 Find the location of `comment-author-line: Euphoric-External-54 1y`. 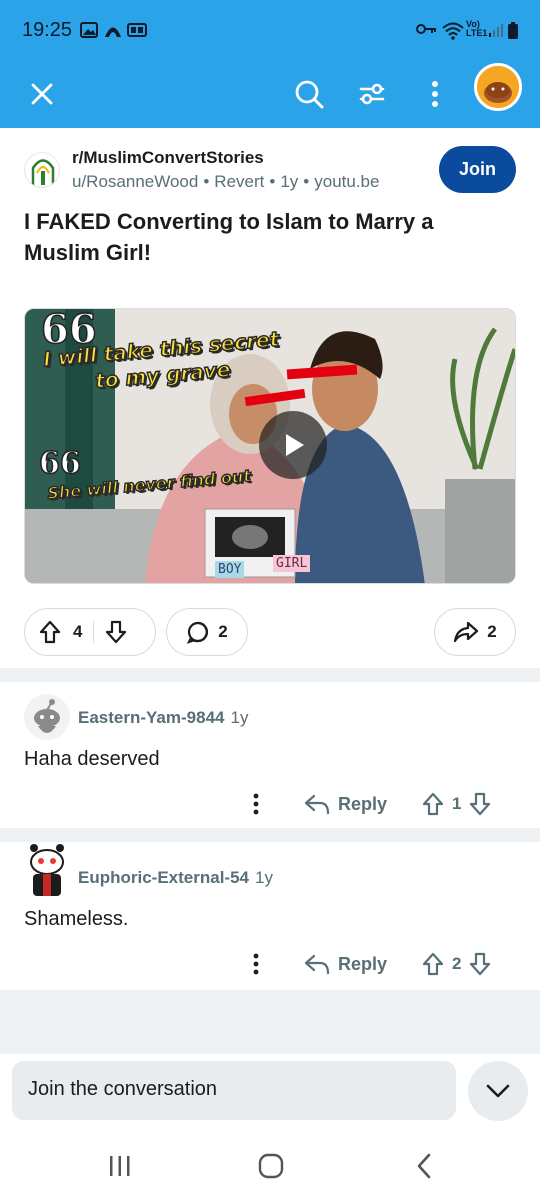

comment-author-line: Euphoric-External-54 1y is located at coordinates (175, 878).